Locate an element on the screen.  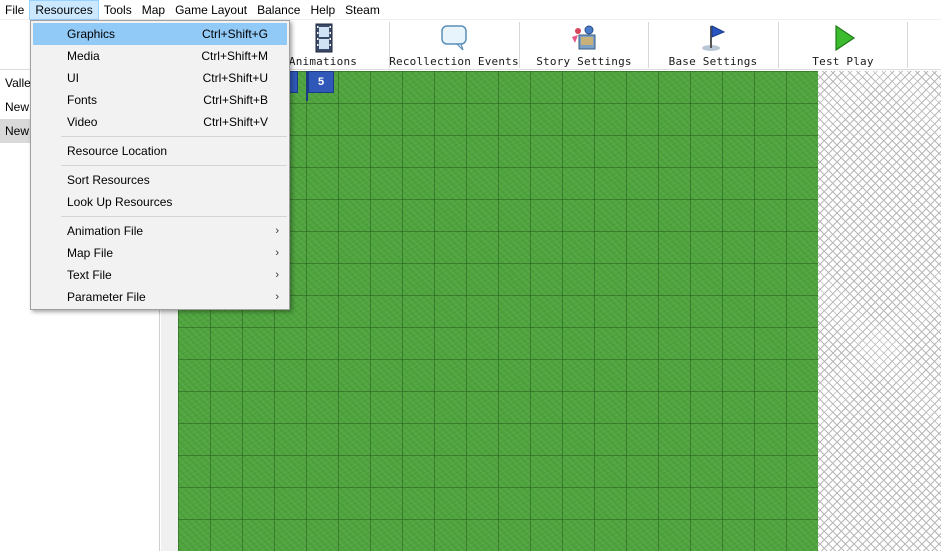
menu-item-label: Look Up Resources is located at coordinates (120, 202).